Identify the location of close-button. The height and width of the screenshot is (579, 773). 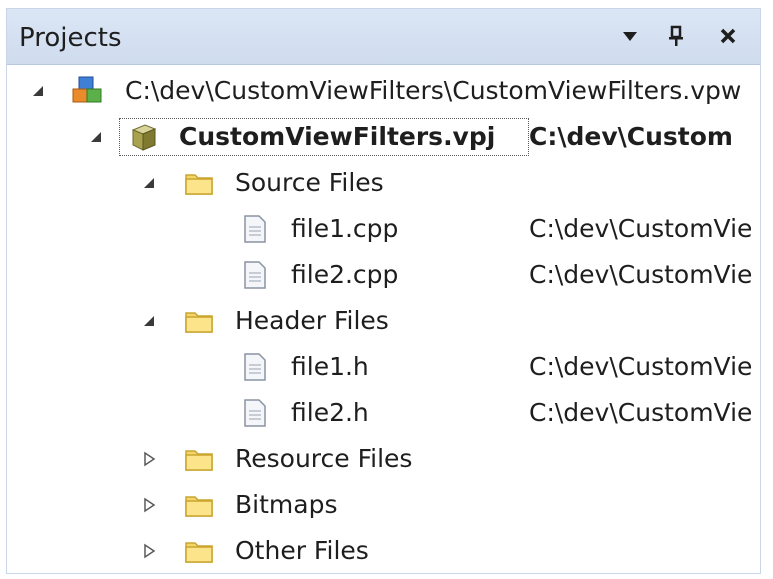
(728, 36).